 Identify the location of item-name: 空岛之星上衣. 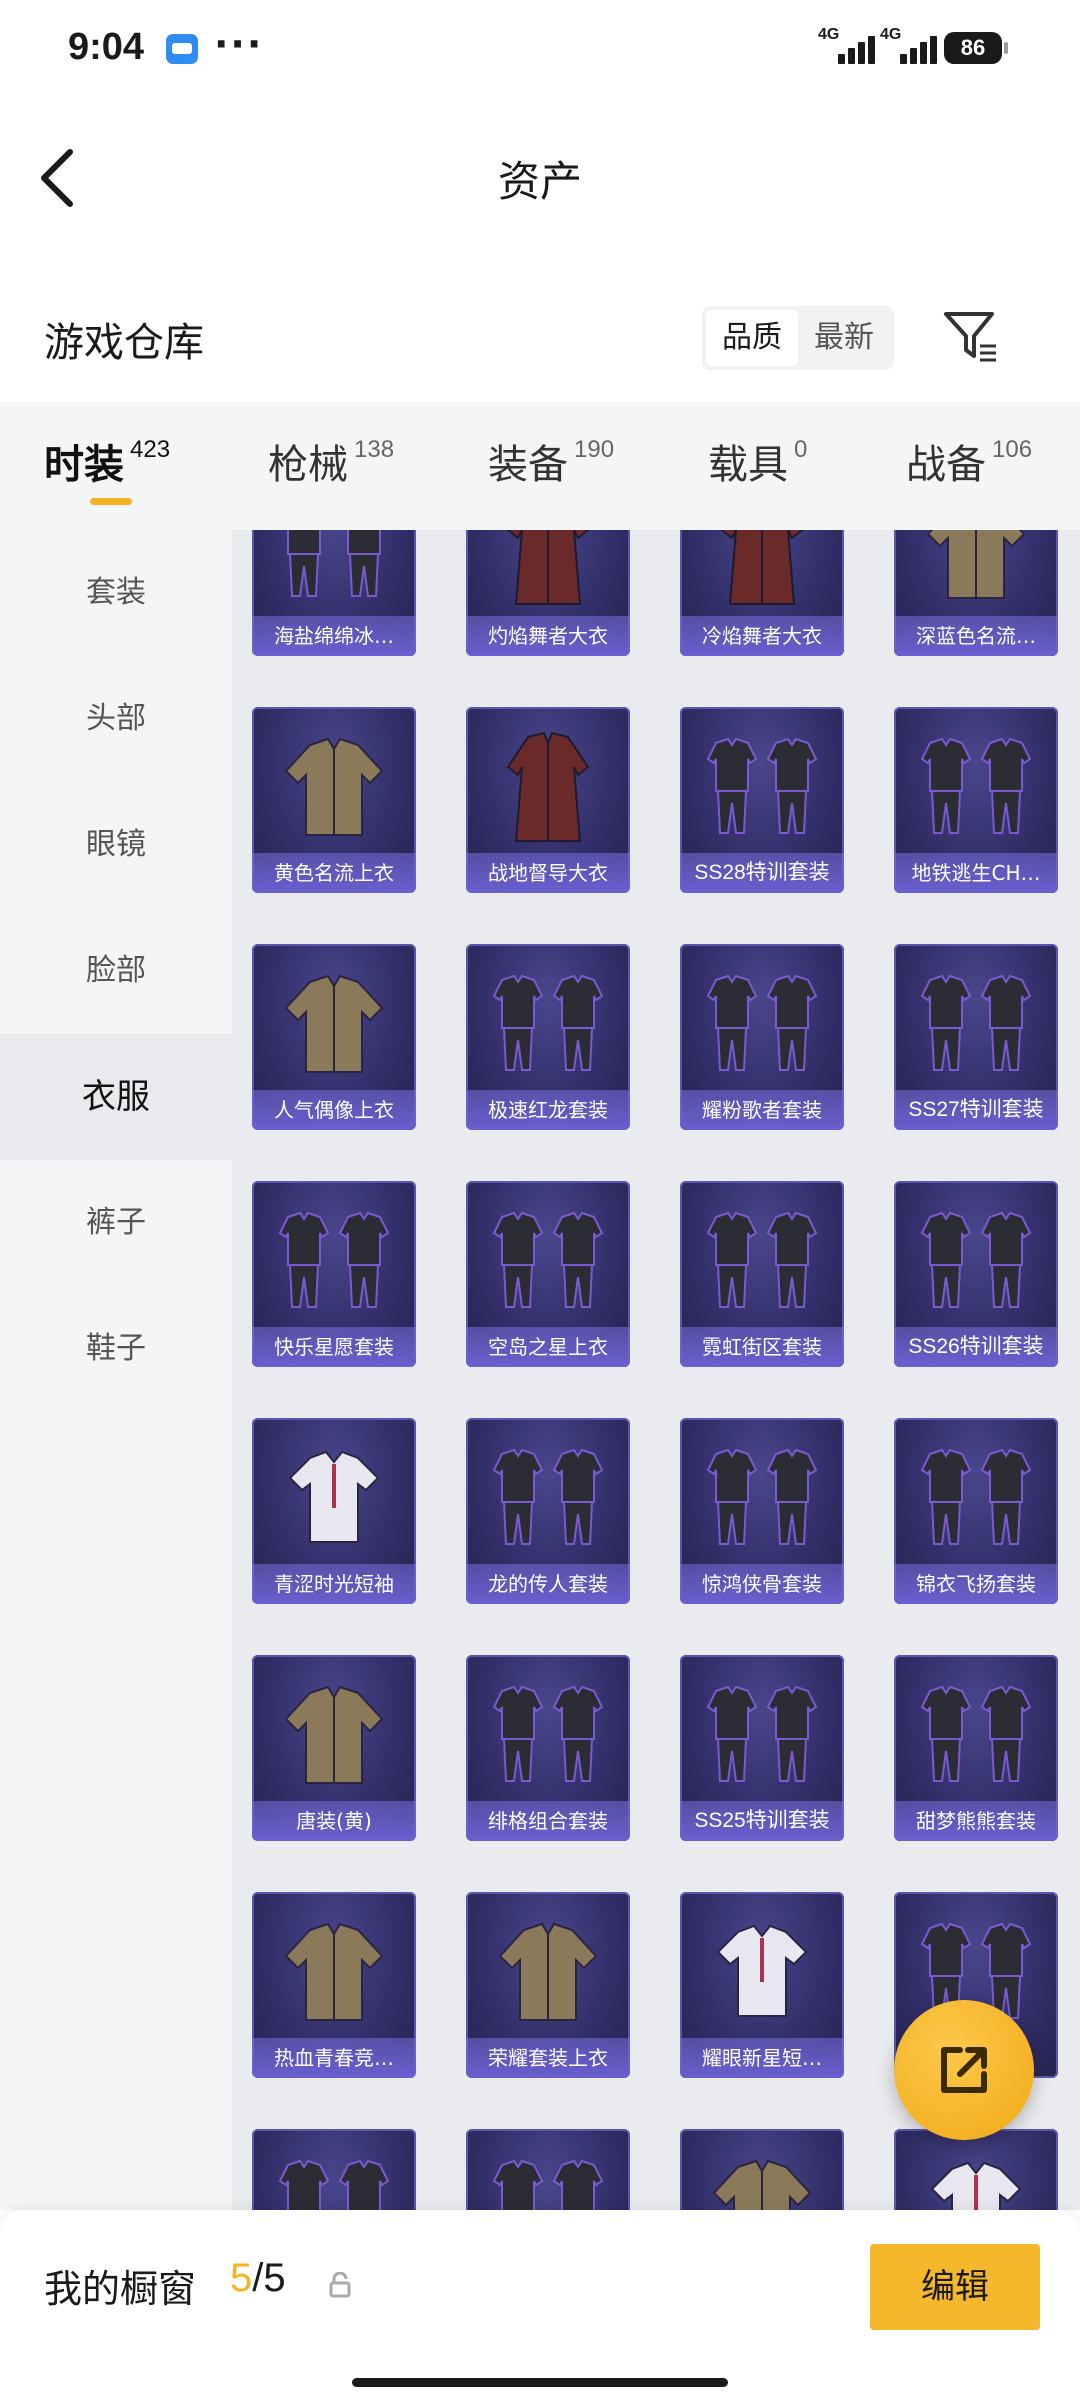
(548, 1347).